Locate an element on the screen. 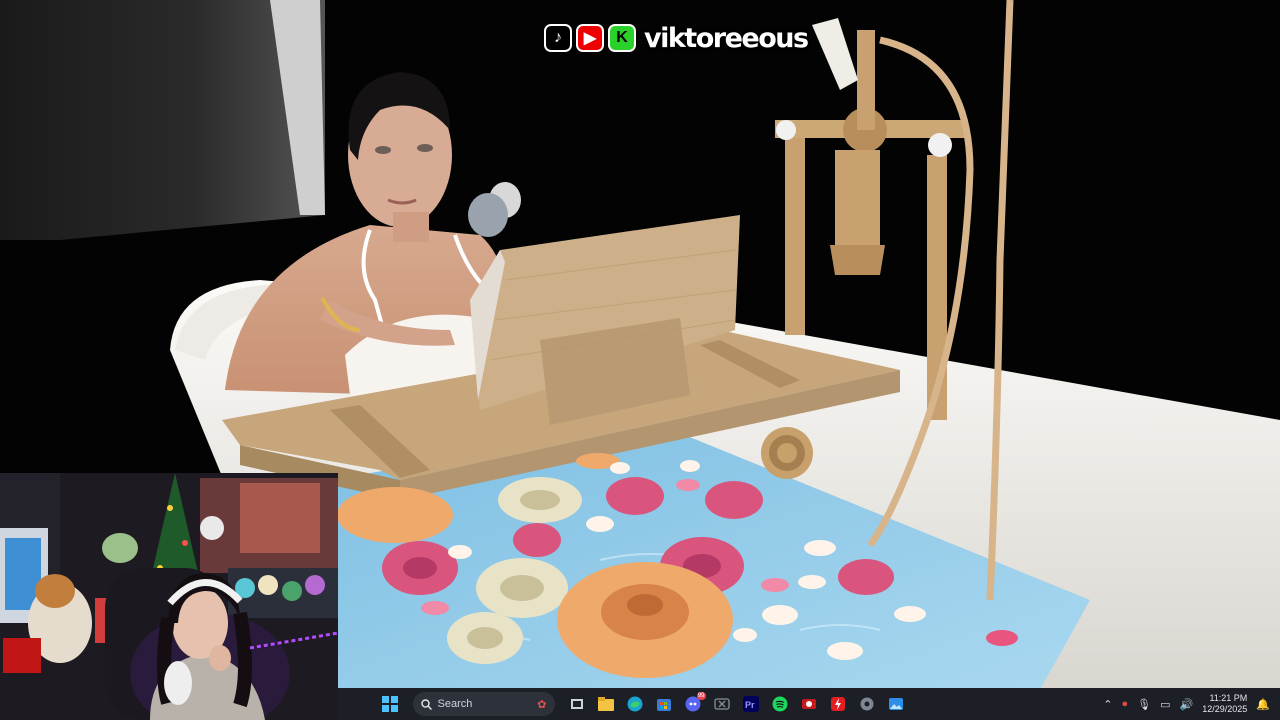  microsoft-store-button is located at coordinates (664, 704).